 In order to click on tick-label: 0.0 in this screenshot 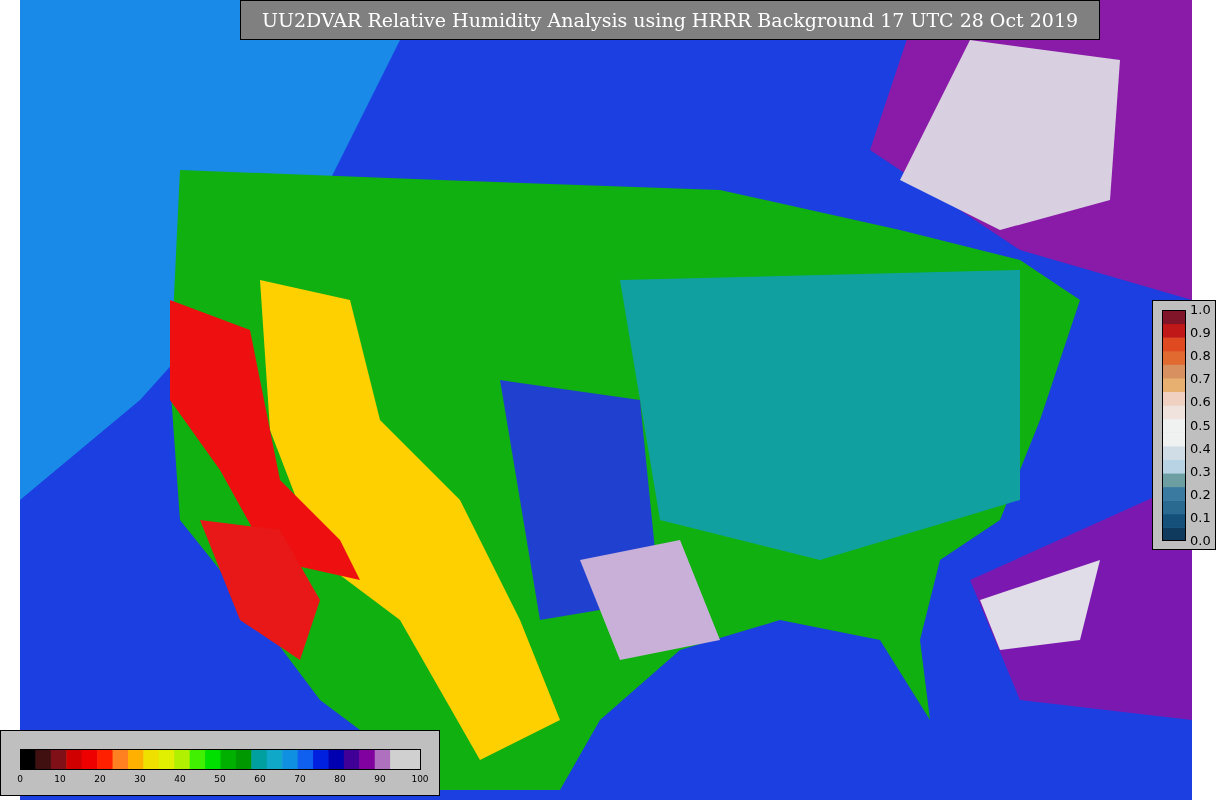, I will do `click(1200, 541)`.